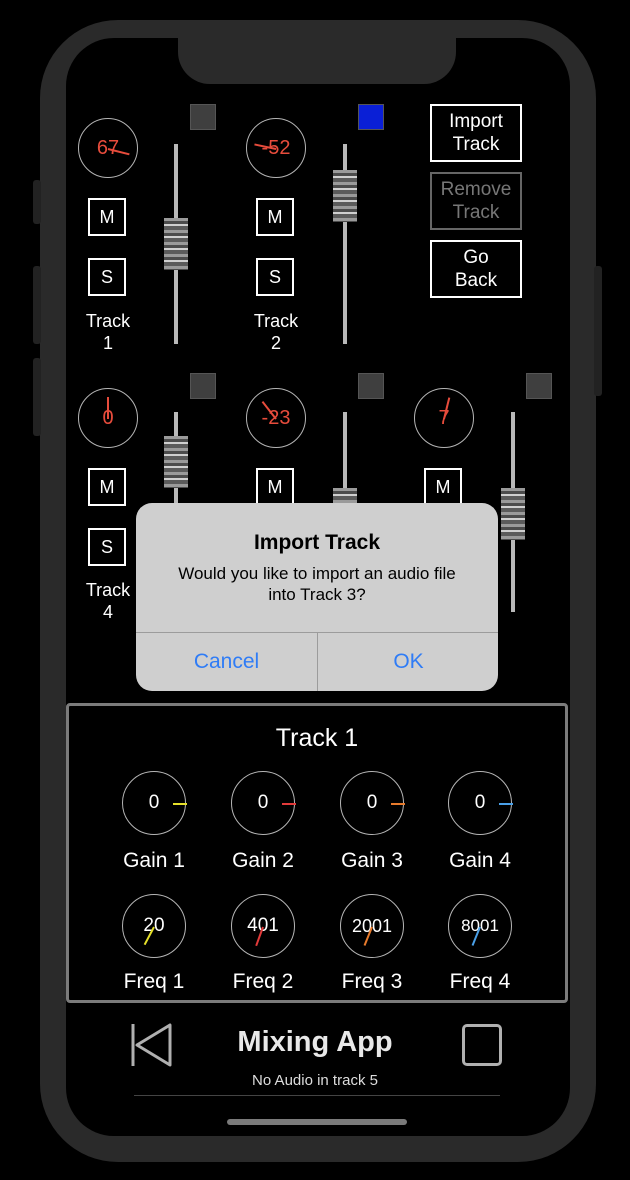 The image size is (630, 1180). What do you see at coordinates (476, 257) in the screenshot?
I see `button-label: Go` at bounding box center [476, 257].